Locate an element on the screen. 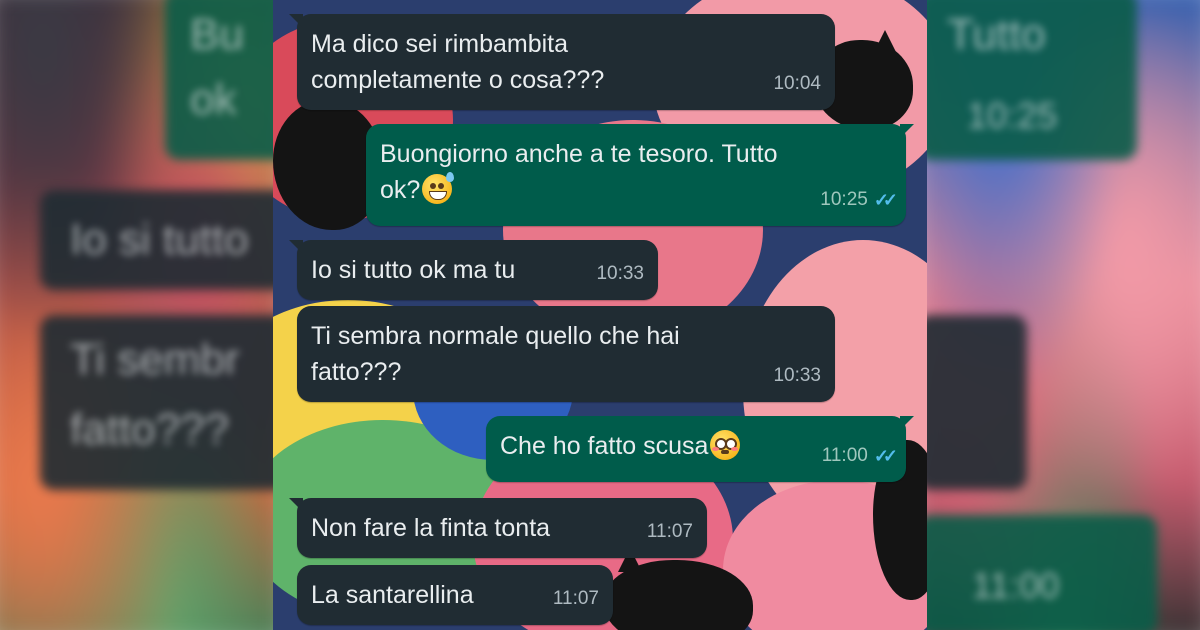  sweat-smile-emoji is located at coordinates (438, 188).